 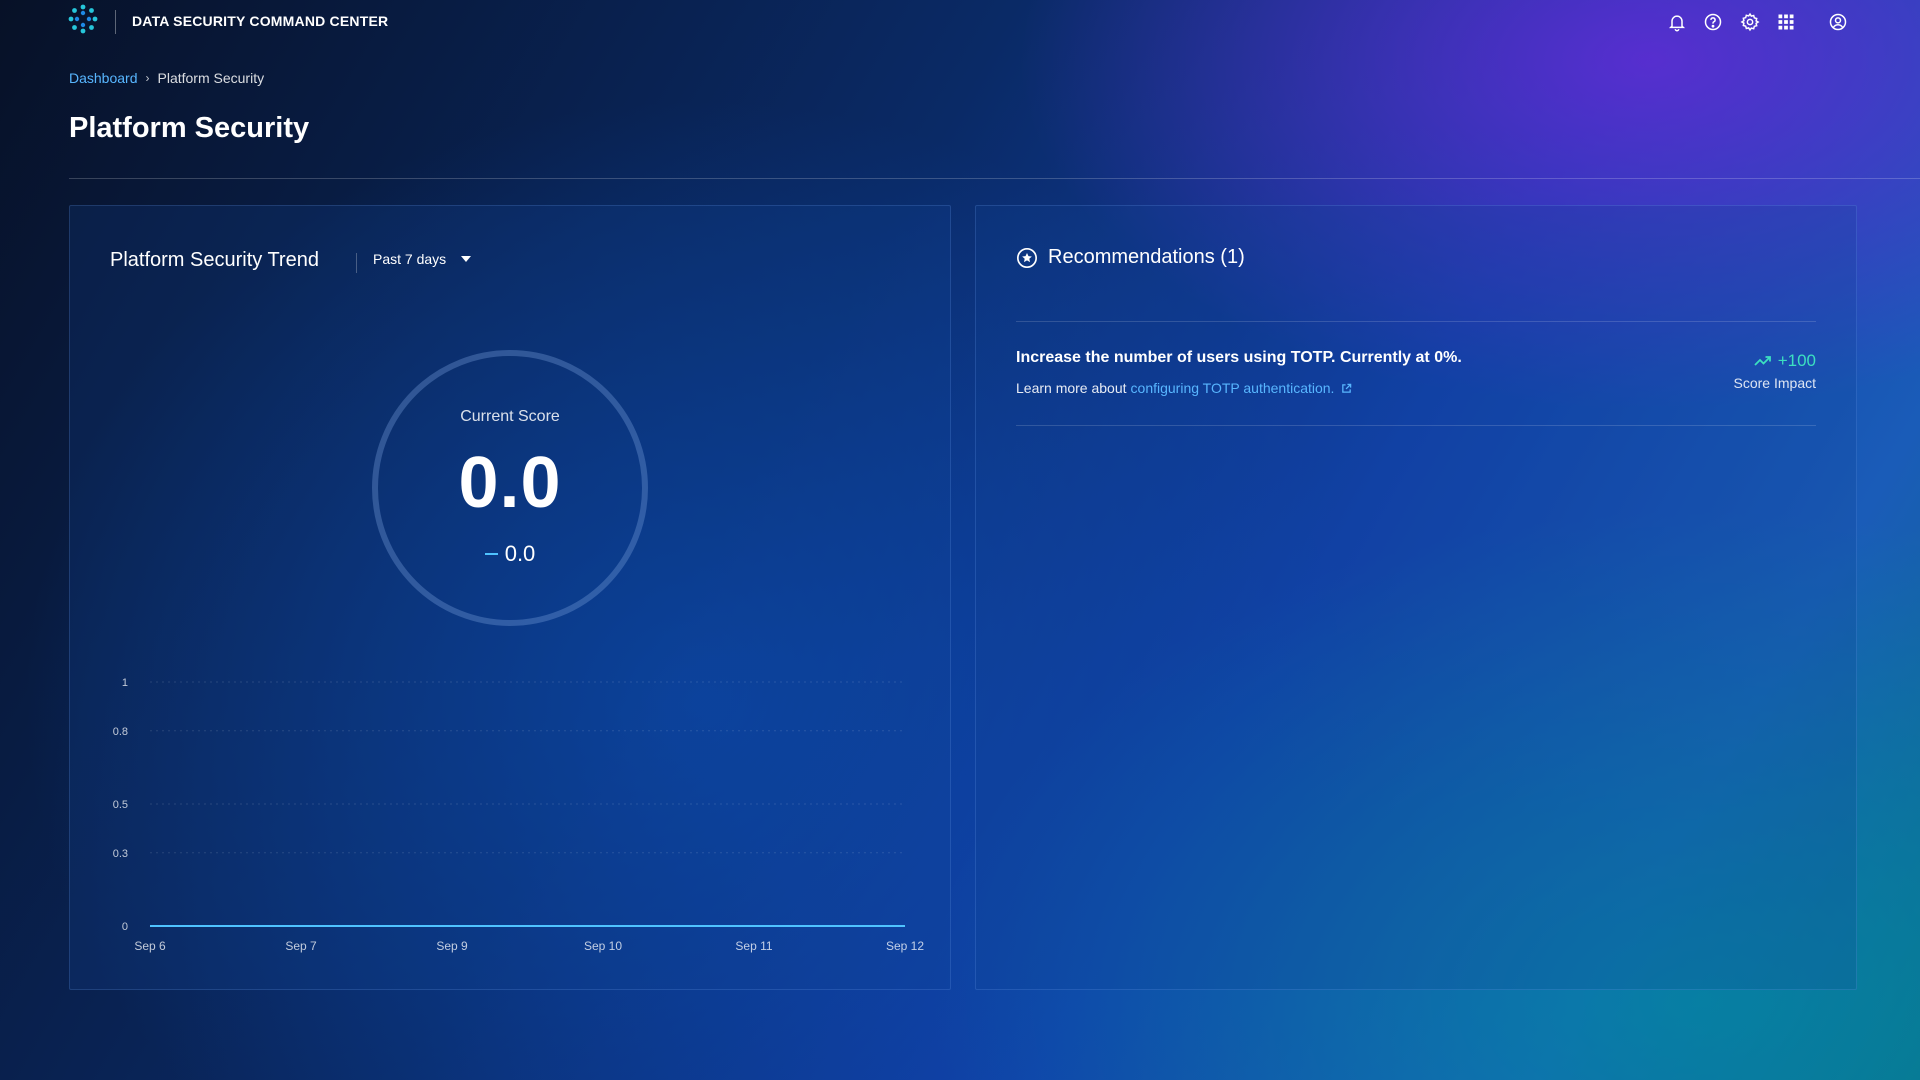 What do you see at coordinates (1027, 257) in the screenshot?
I see `star-badge-icon` at bounding box center [1027, 257].